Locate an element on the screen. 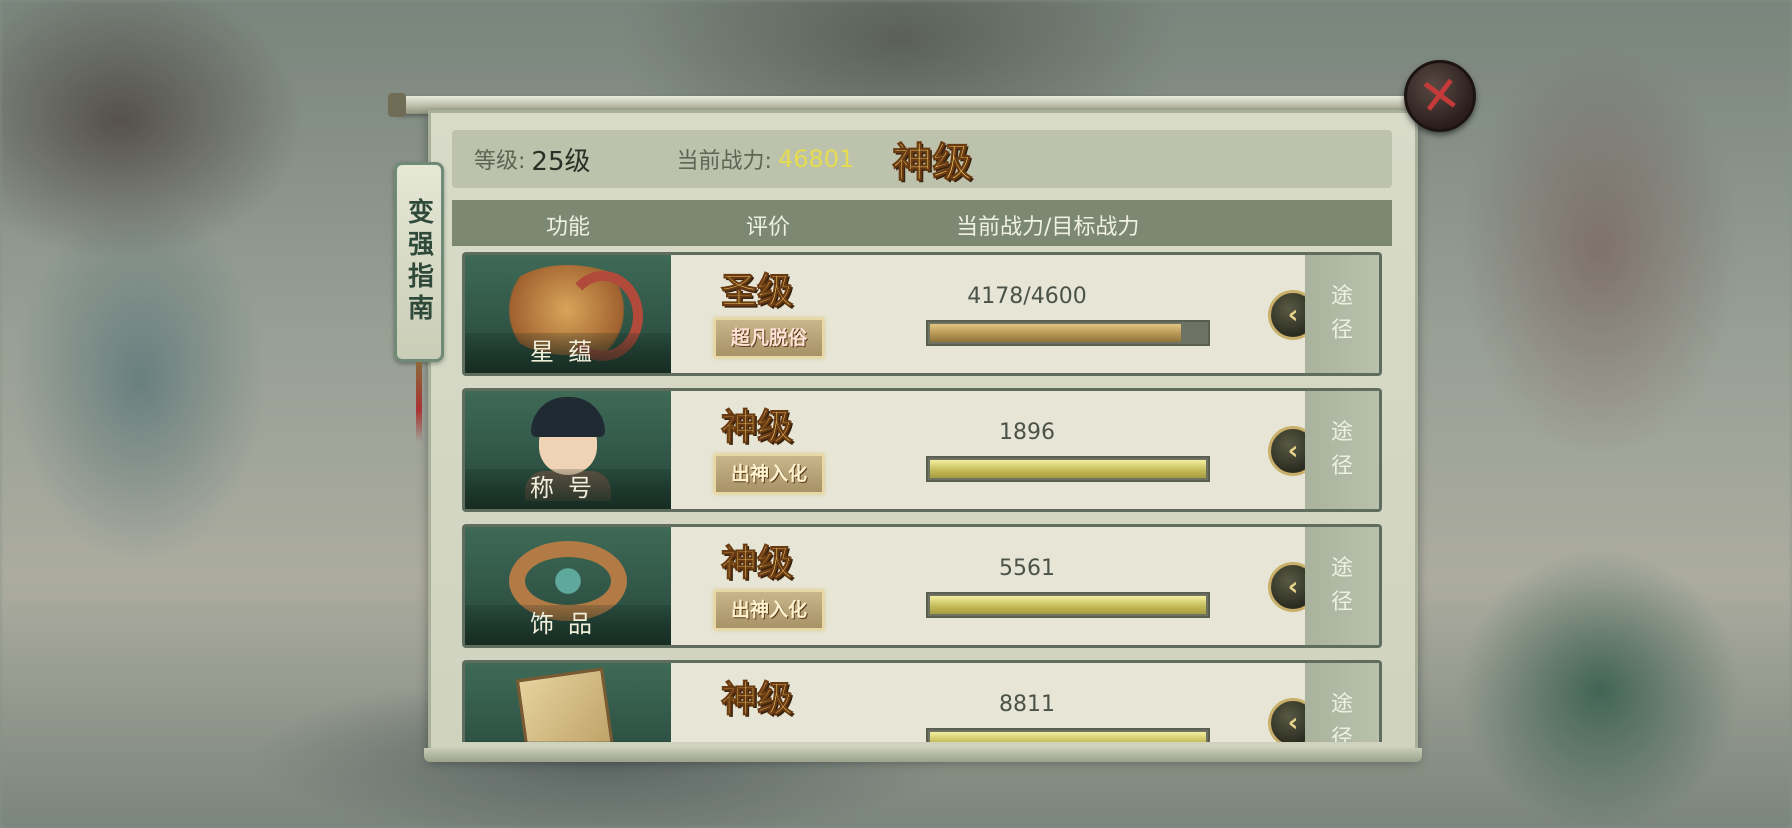 The width and height of the screenshot is (1792, 828). row-icon-box: 称号 is located at coordinates (568, 450).